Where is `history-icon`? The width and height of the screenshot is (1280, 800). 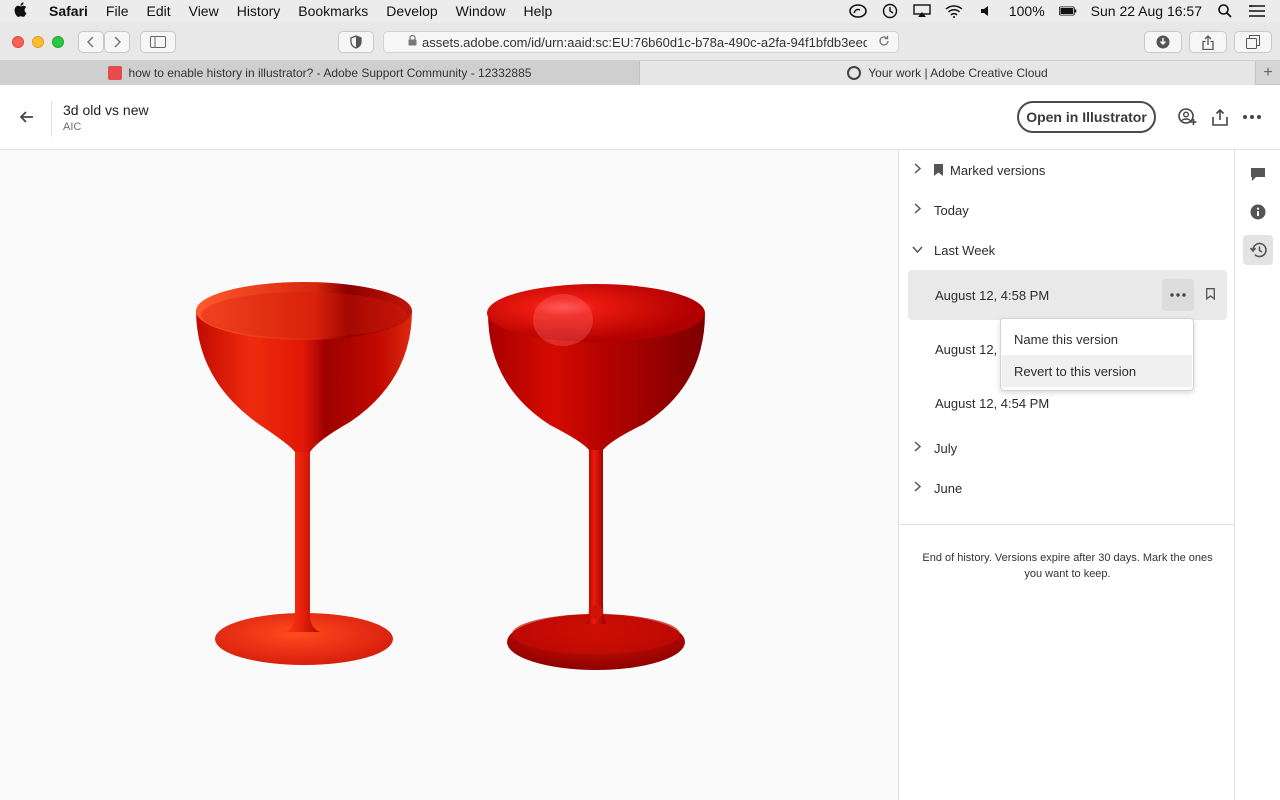 history-icon is located at coordinates (1258, 250).